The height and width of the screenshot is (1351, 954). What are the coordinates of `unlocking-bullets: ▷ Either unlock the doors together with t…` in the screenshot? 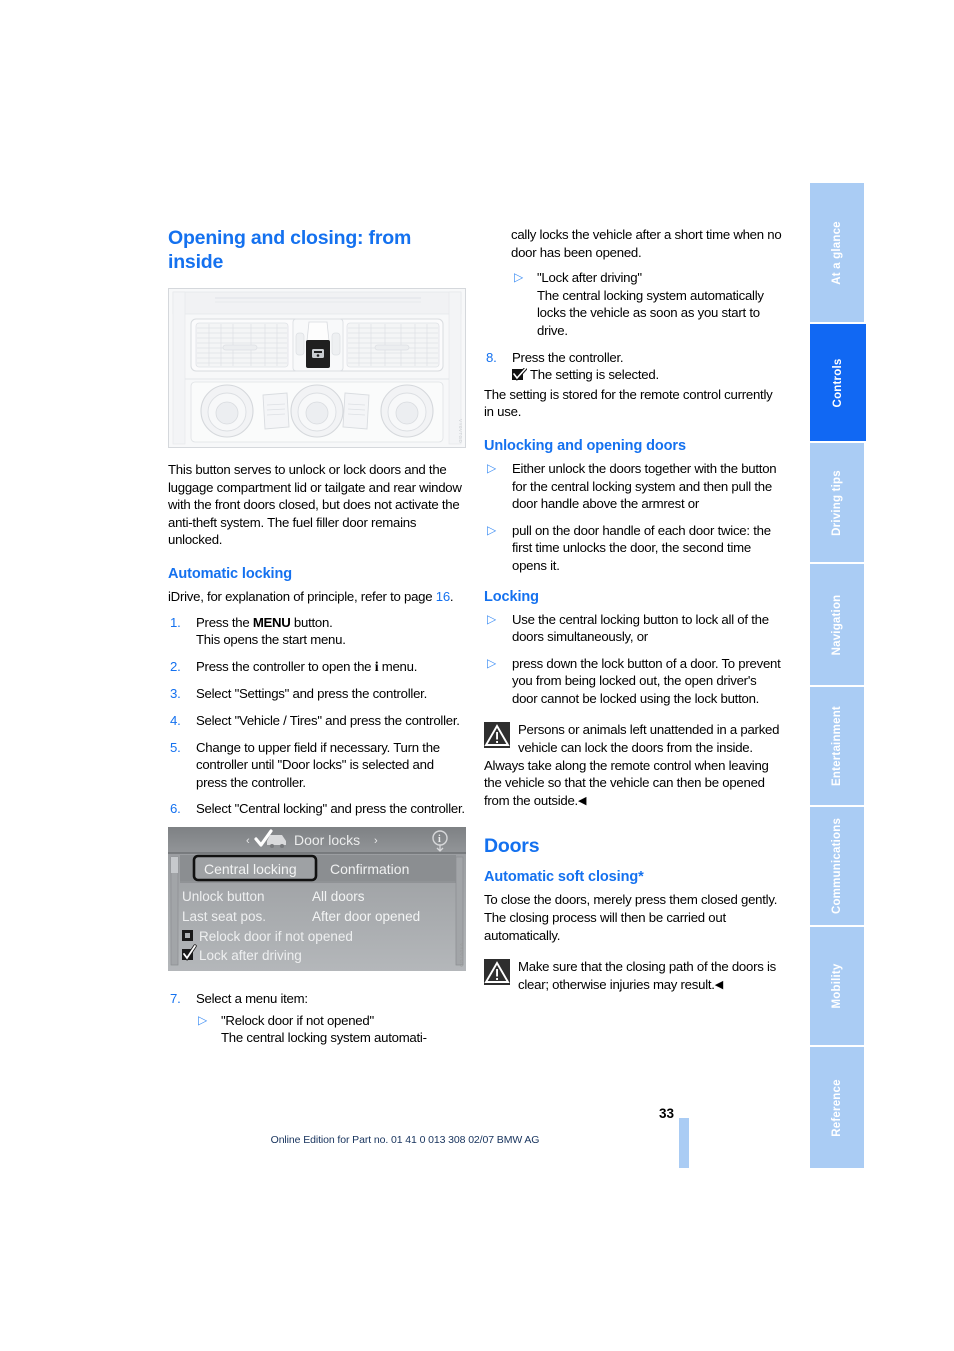 It's located at (633, 517).